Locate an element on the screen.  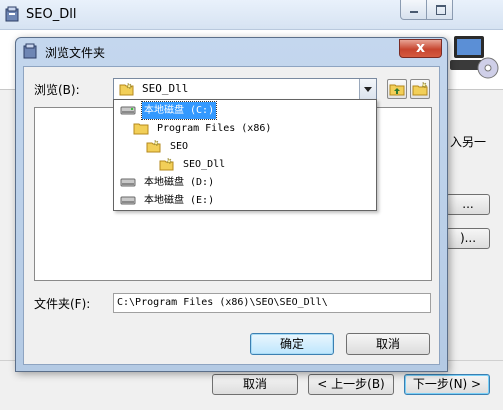
wizard-back-button: < 上一步(B) is located at coordinates (351, 384).